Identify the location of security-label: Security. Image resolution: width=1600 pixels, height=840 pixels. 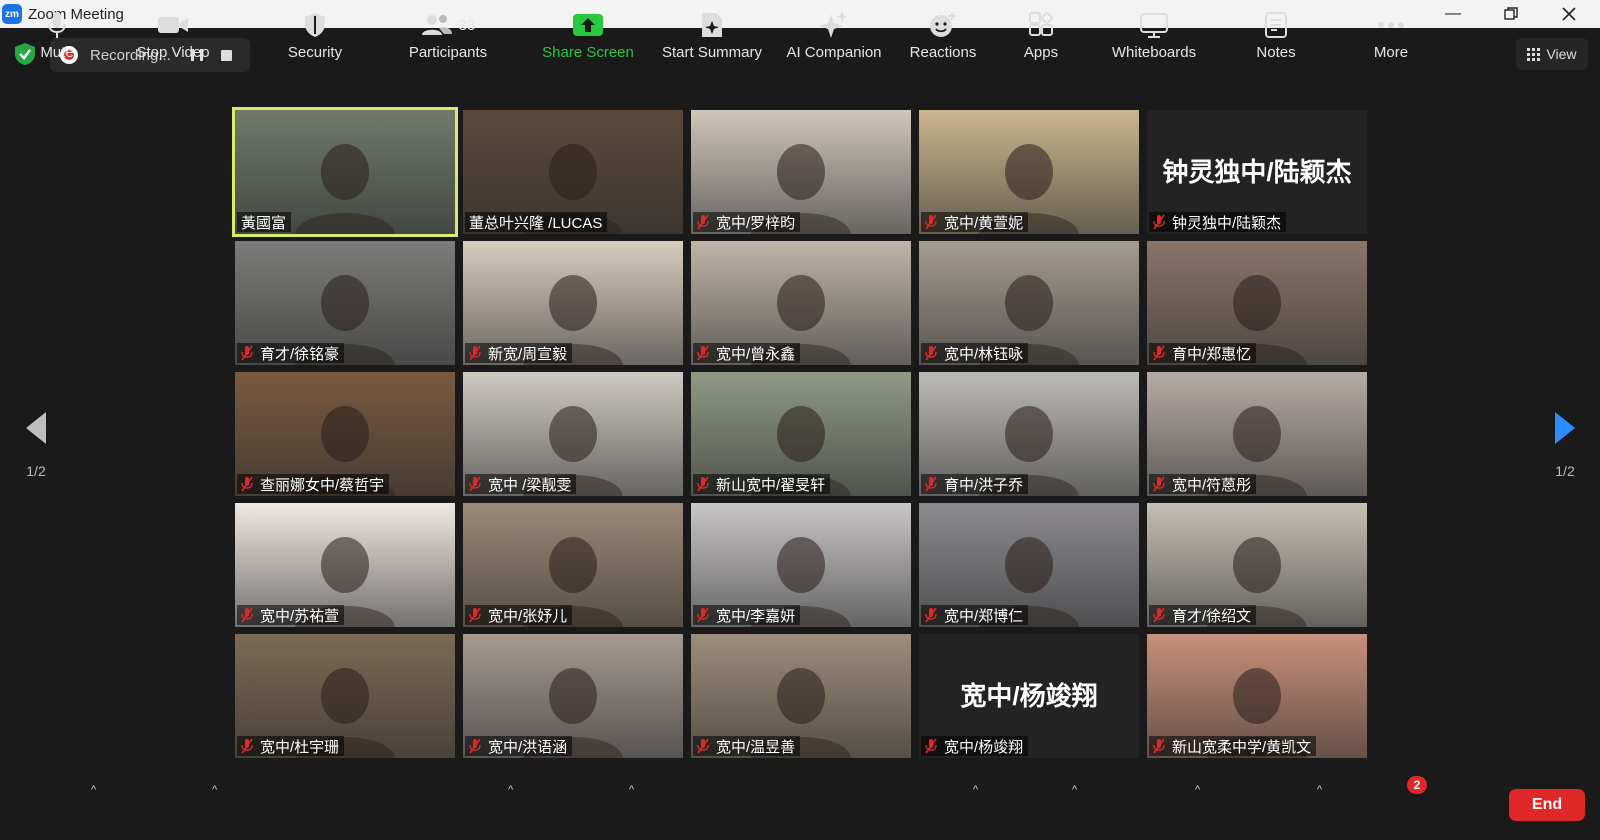
(315, 52).